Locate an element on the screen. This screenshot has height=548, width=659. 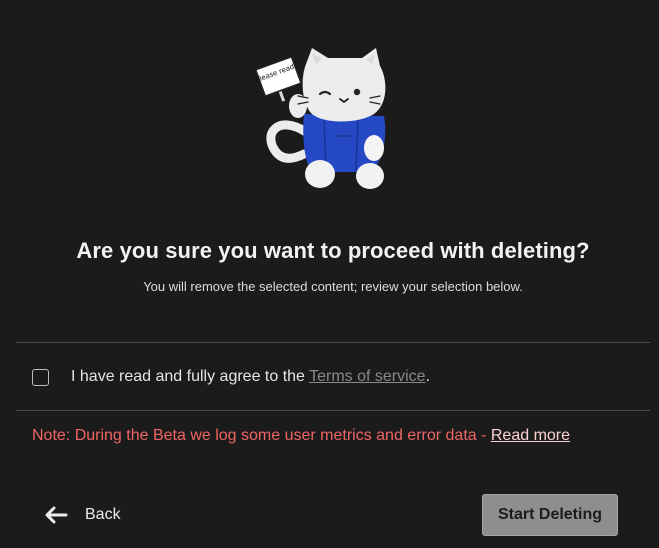
divider-top is located at coordinates (333, 342).